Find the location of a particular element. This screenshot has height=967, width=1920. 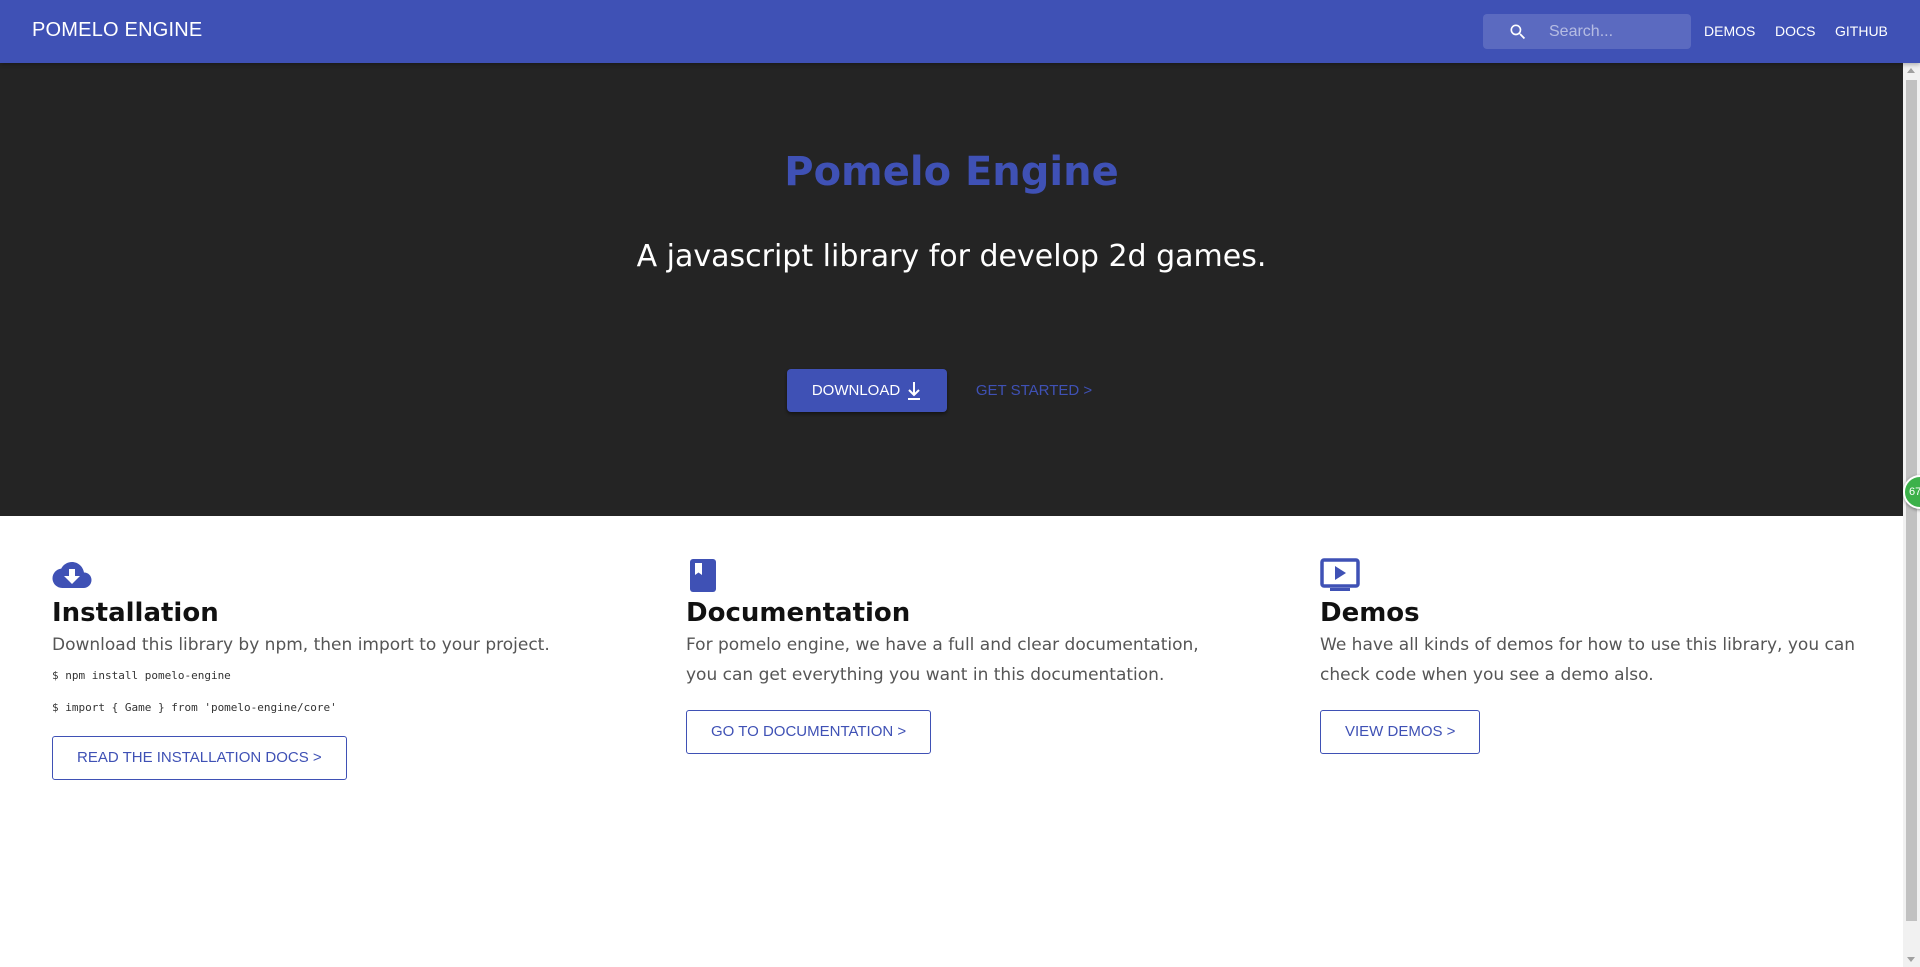

view-demos-button: VIEW DEMOS > is located at coordinates (1400, 732).